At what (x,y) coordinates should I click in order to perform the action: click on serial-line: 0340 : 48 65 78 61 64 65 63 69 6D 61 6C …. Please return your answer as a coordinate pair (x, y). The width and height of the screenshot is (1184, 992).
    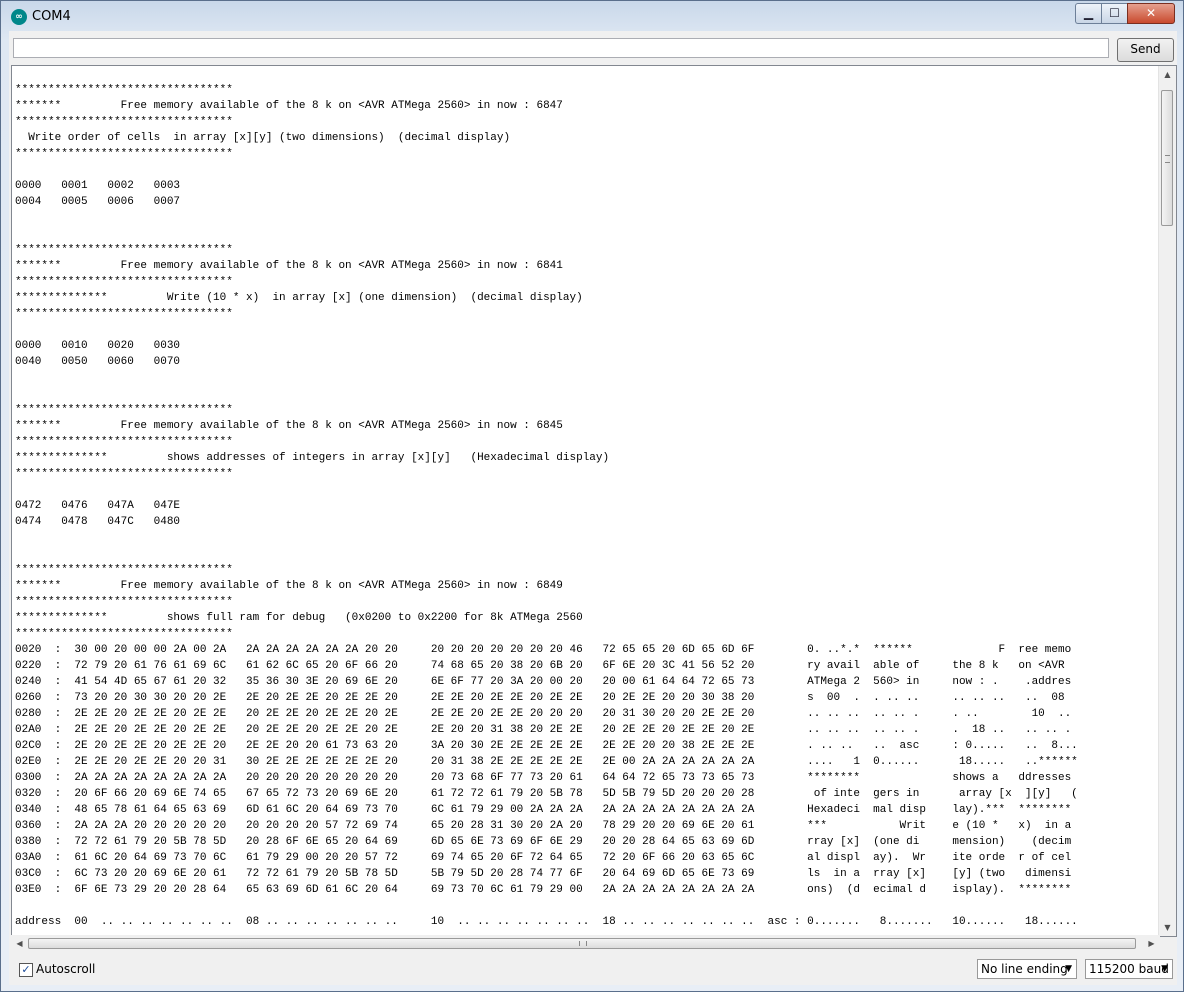
    Looking at the image, I should click on (543, 810).